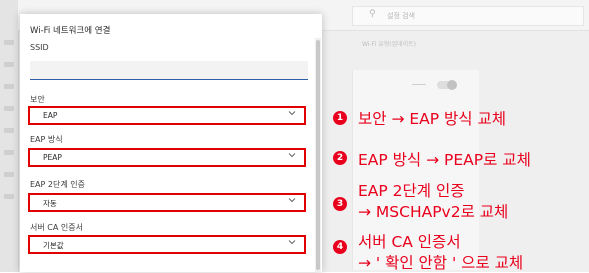  I want to click on search-icon: ⚲, so click(372, 14).